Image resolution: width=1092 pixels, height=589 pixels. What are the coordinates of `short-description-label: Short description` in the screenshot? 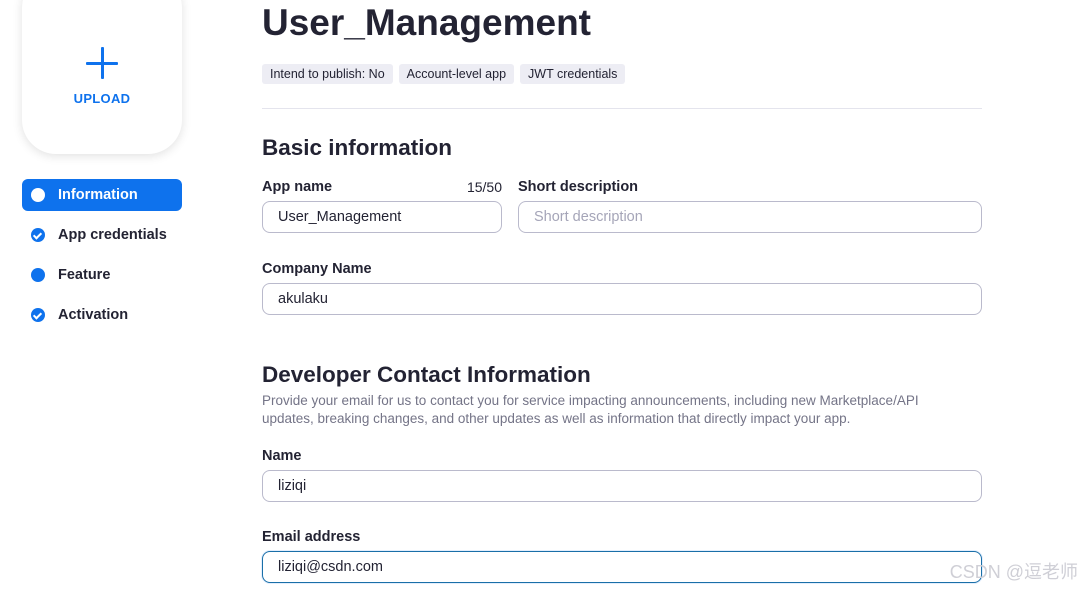 It's located at (578, 187).